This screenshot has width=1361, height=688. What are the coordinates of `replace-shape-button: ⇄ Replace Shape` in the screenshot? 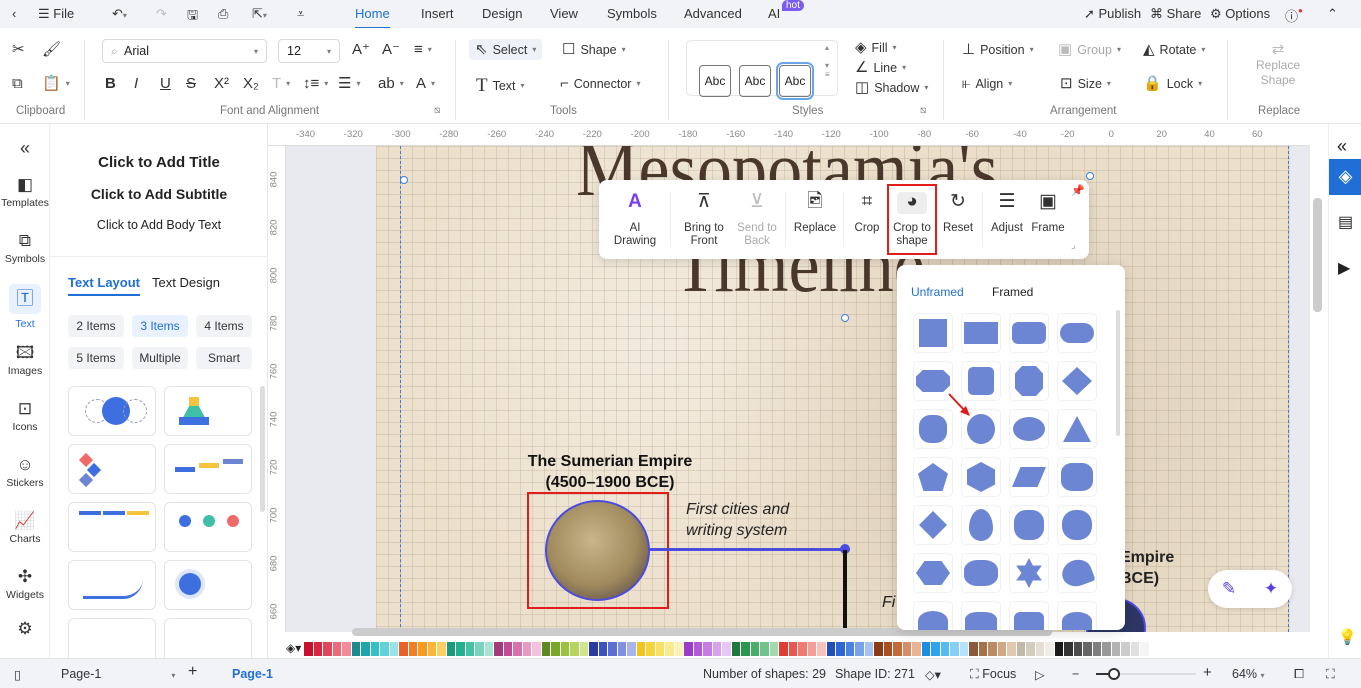 It's located at (1278, 65).